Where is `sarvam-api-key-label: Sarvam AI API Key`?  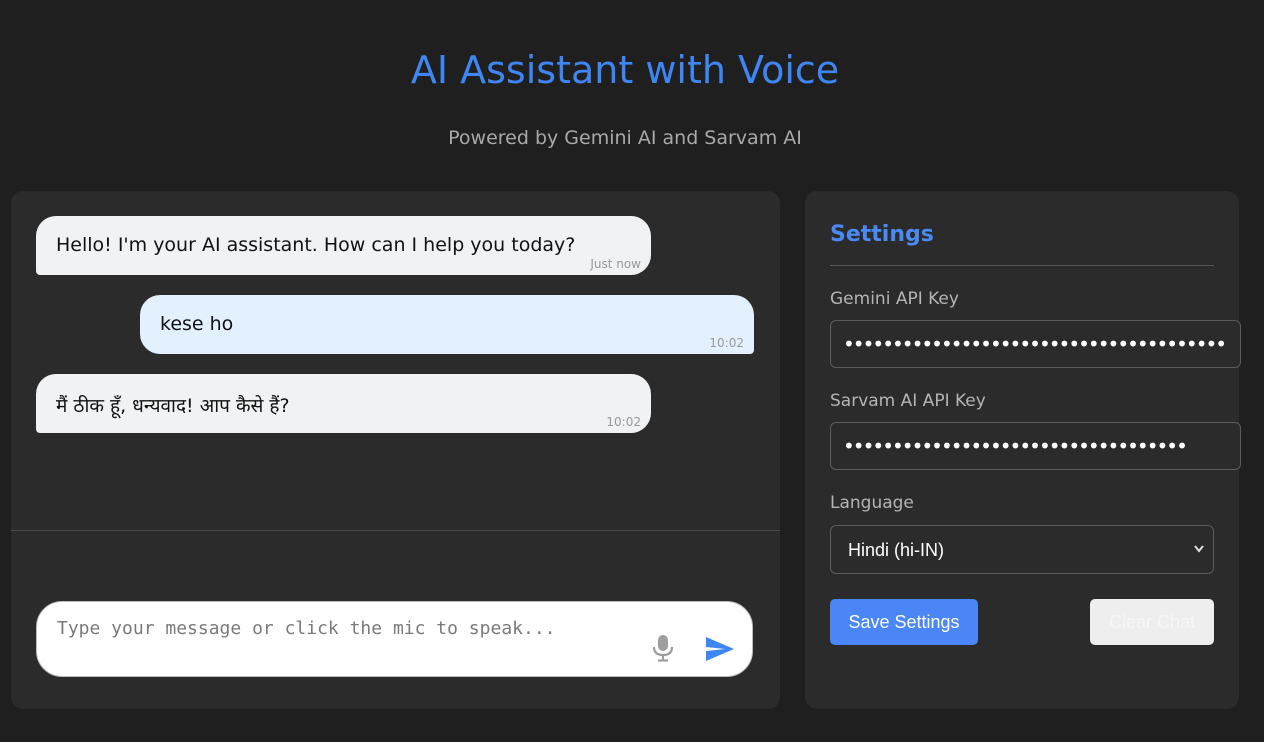 sarvam-api-key-label: Sarvam AI API Key is located at coordinates (908, 401).